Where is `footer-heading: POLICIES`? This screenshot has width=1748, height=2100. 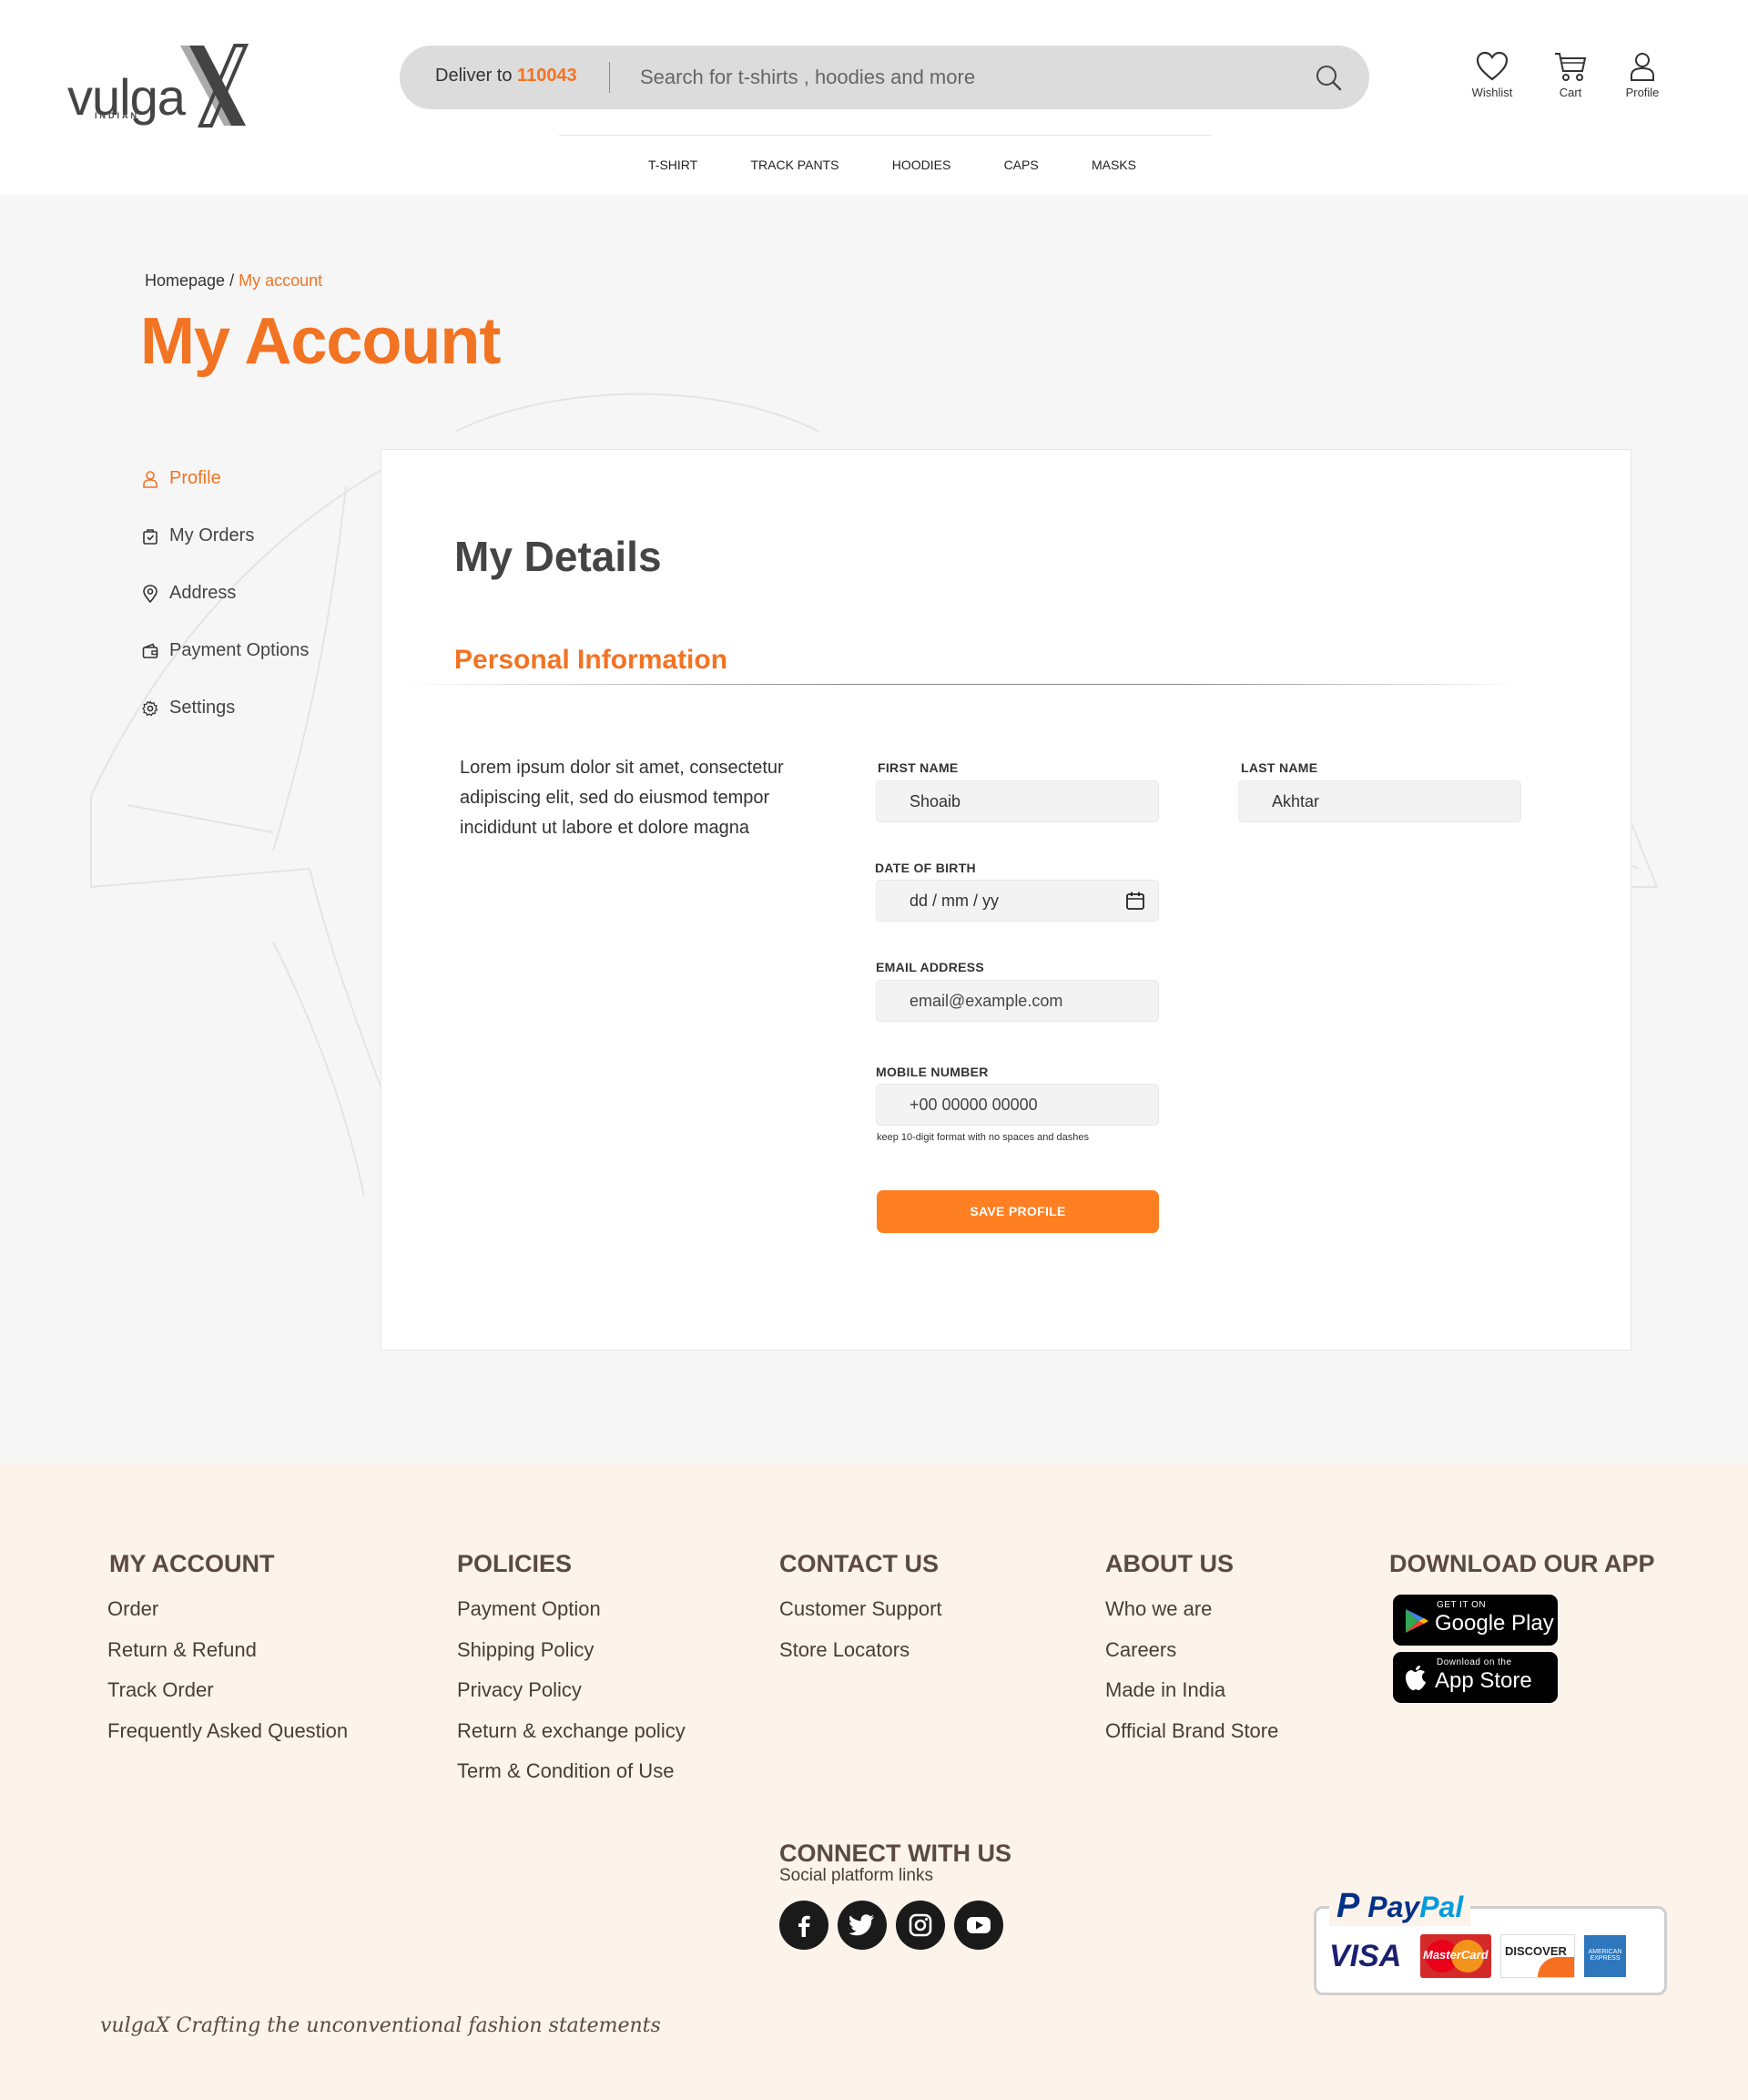 footer-heading: POLICIES is located at coordinates (515, 1563).